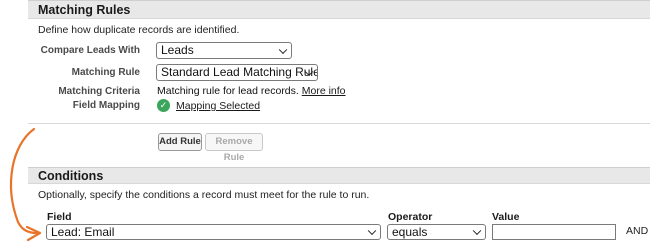 The width and height of the screenshot is (650, 250). I want to click on condition-connector-label: AND, so click(637, 231).